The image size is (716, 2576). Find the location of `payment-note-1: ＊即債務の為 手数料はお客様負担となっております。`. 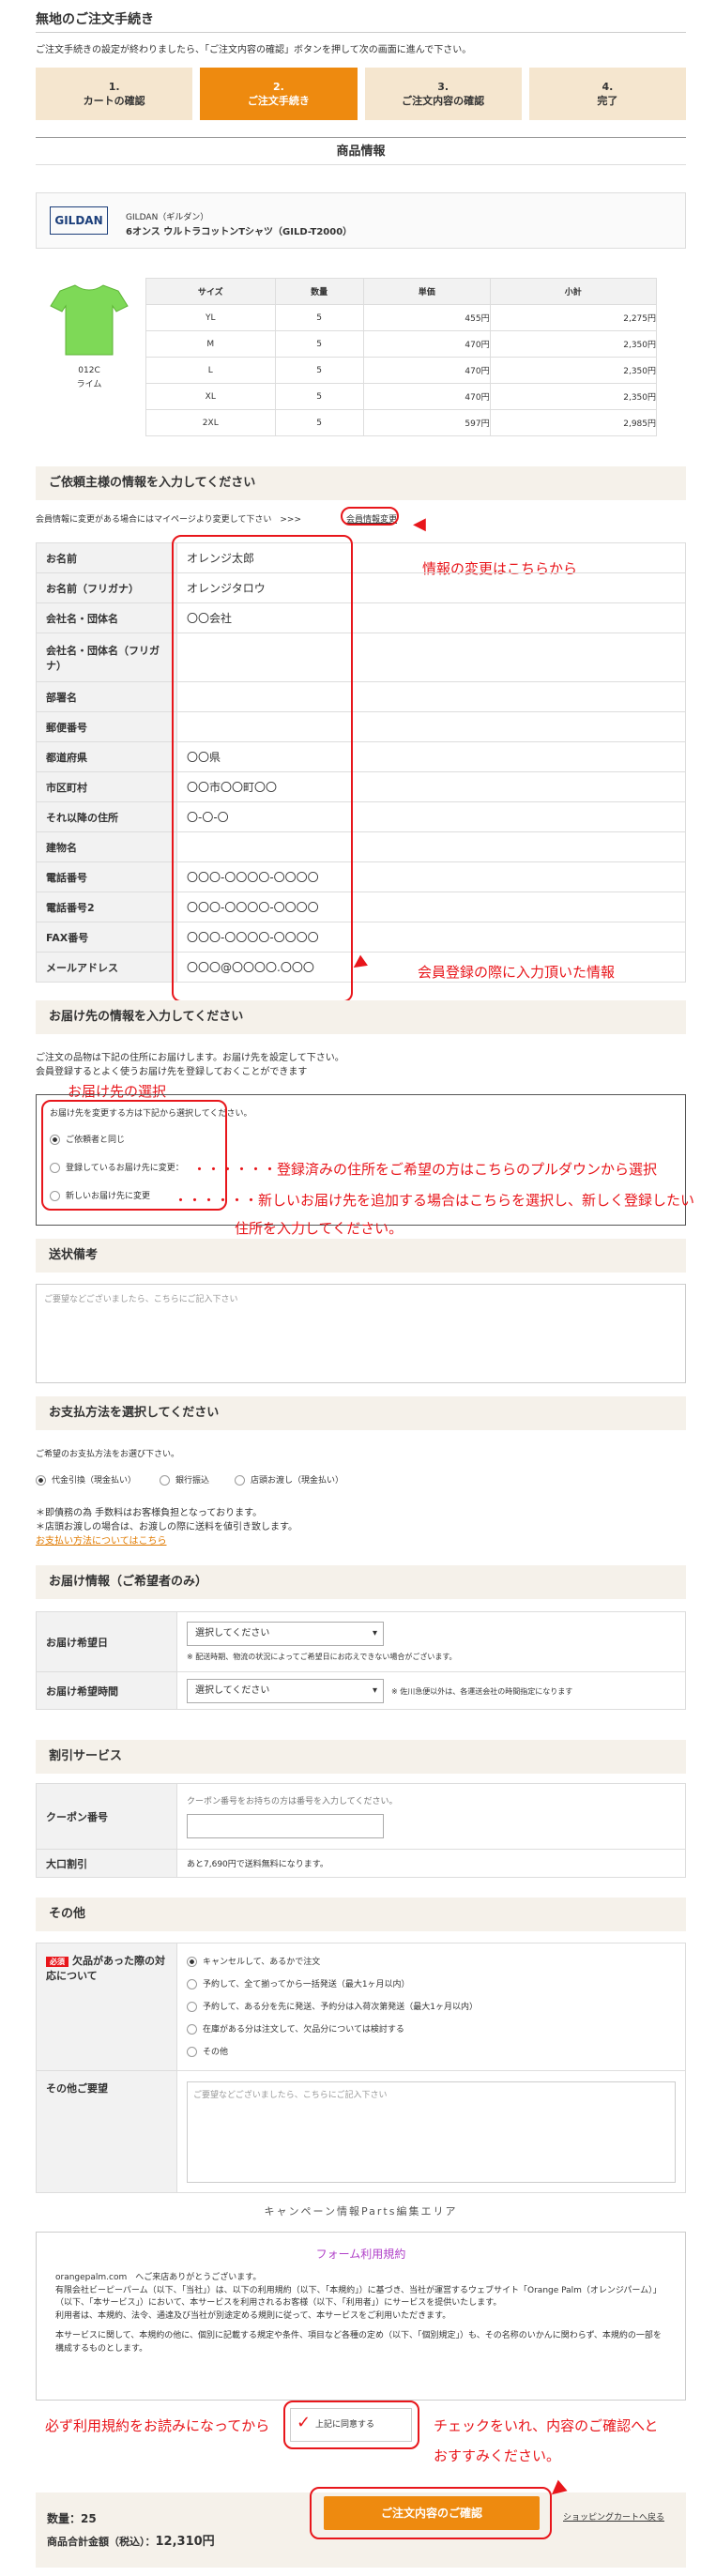

payment-note-1: ＊即債務の為 手数料はお客様負担となっております。 is located at coordinates (149, 1513).